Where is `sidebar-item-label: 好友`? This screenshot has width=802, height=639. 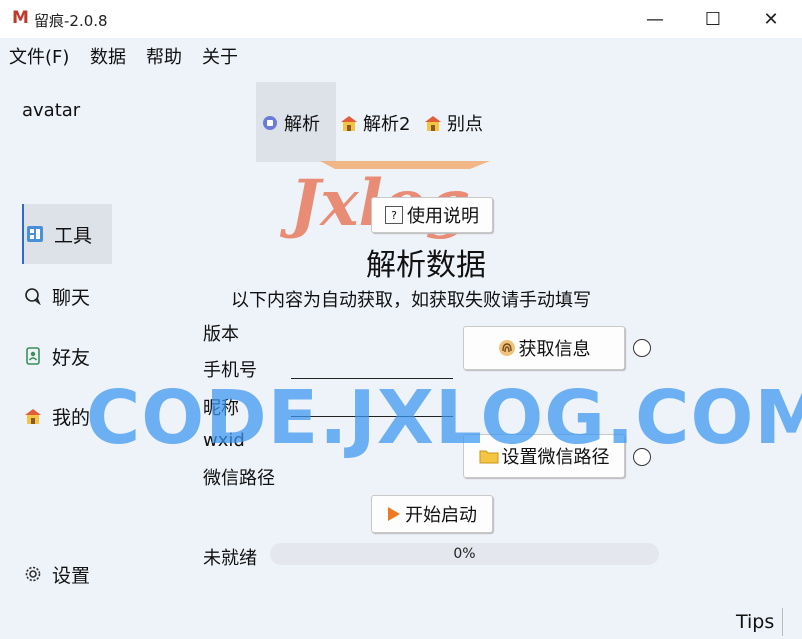
sidebar-item-label: 好友 is located at coordinates (71, 357).